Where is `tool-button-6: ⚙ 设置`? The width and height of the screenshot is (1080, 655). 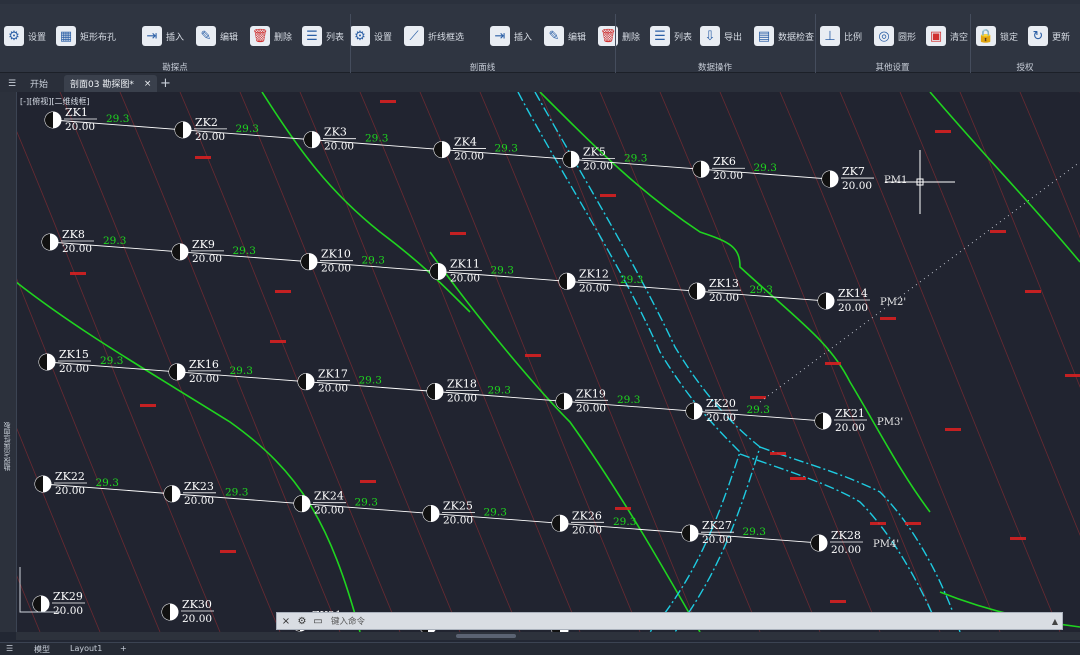
tool-button-6: ⚙ 设置 is located at coordinates (371, 36).